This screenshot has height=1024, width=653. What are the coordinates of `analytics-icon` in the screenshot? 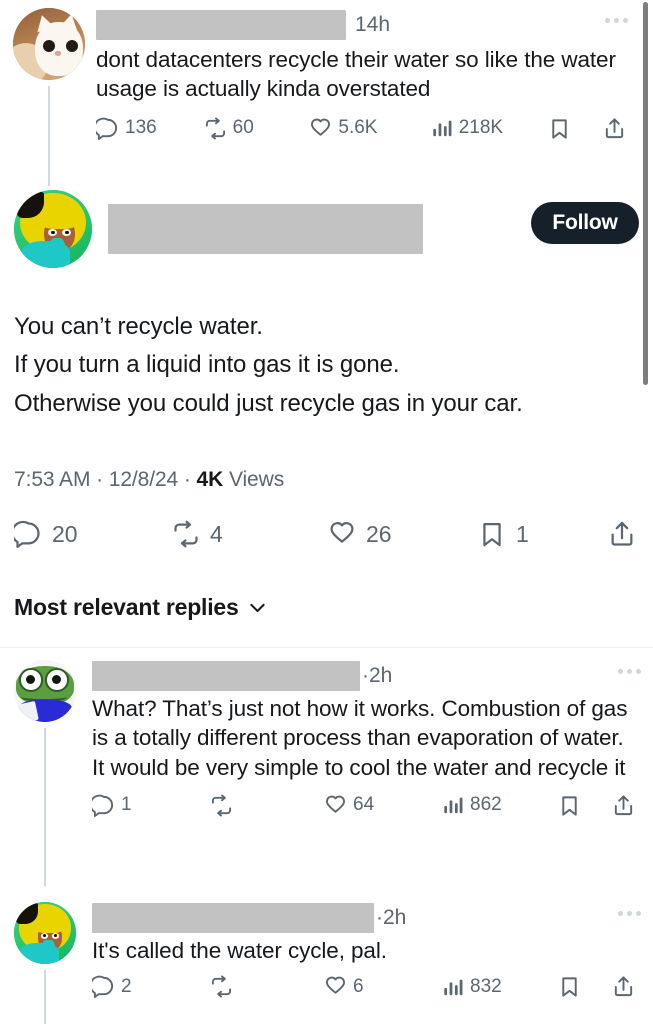 It's located at (442, 128).